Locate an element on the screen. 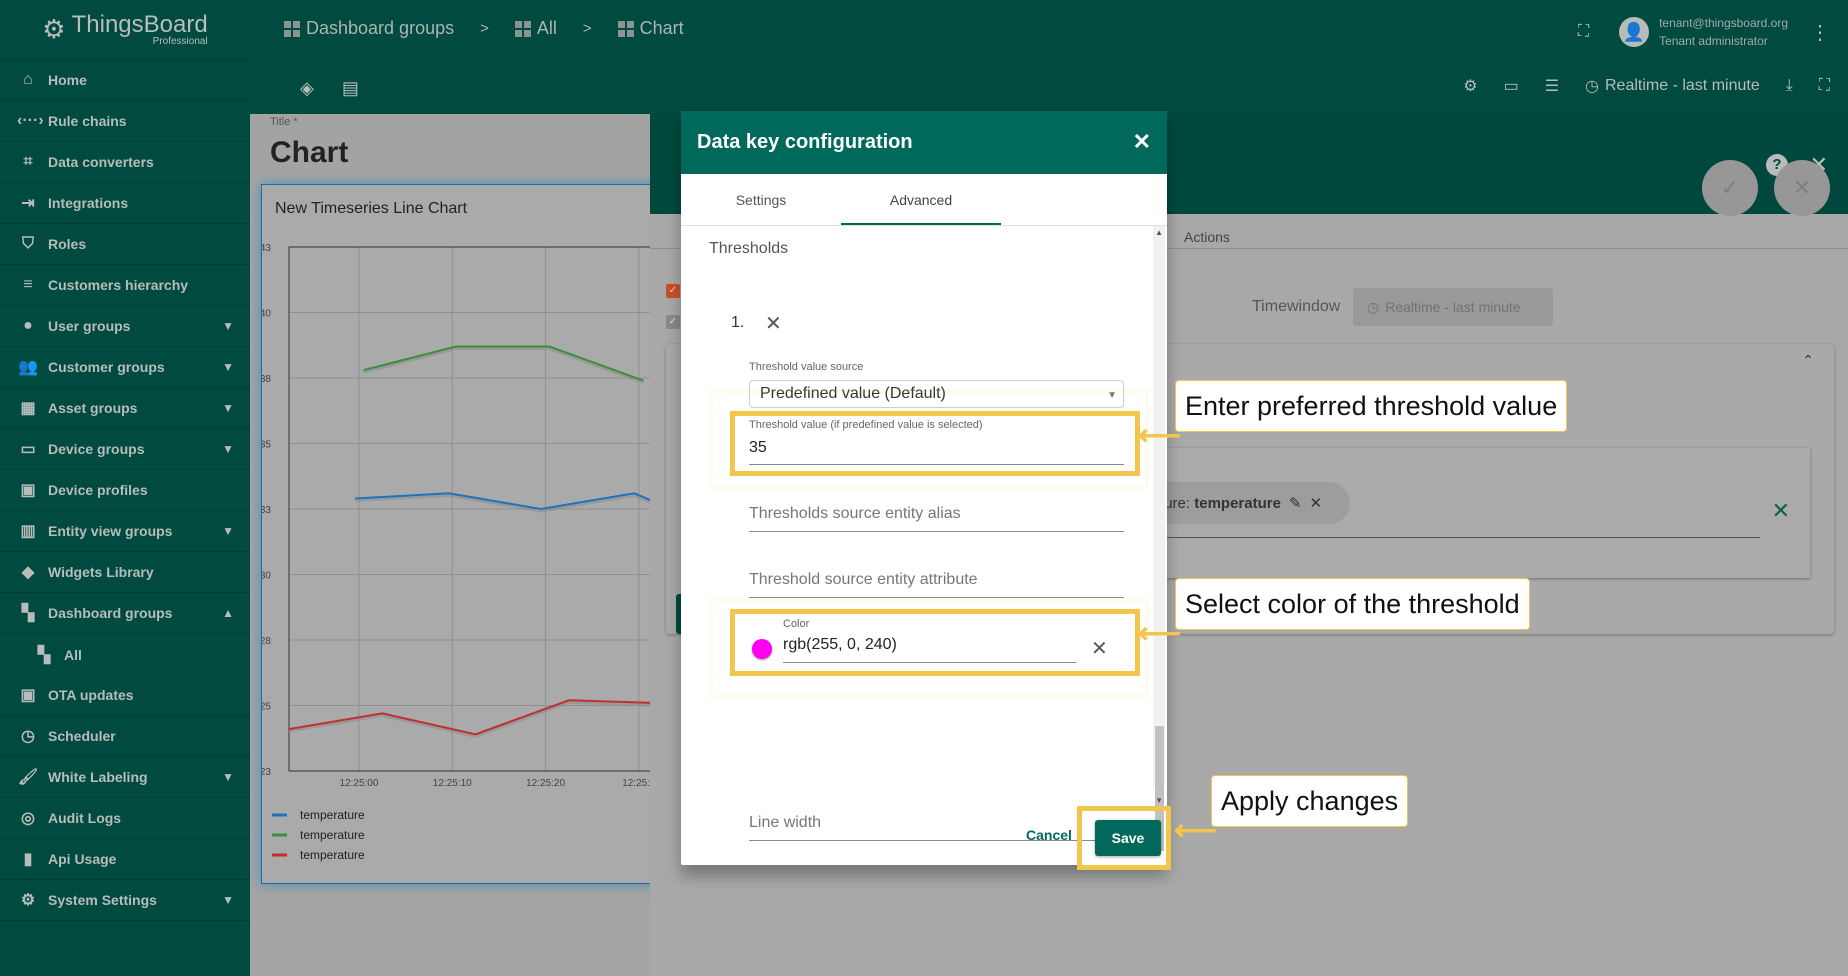  sidebar-item-audit-logs: ◎ Audit Logs is located at coordinates (125, 818).